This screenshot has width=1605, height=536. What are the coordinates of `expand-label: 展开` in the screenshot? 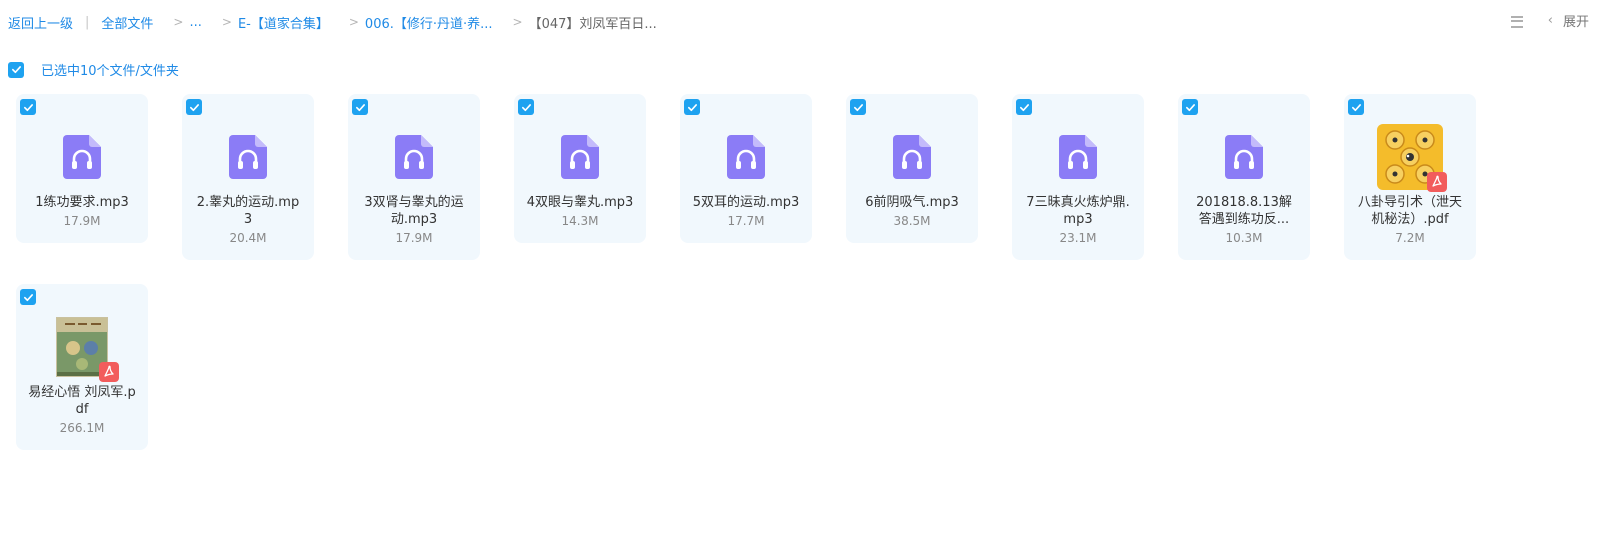 It's located at (1575, 22).